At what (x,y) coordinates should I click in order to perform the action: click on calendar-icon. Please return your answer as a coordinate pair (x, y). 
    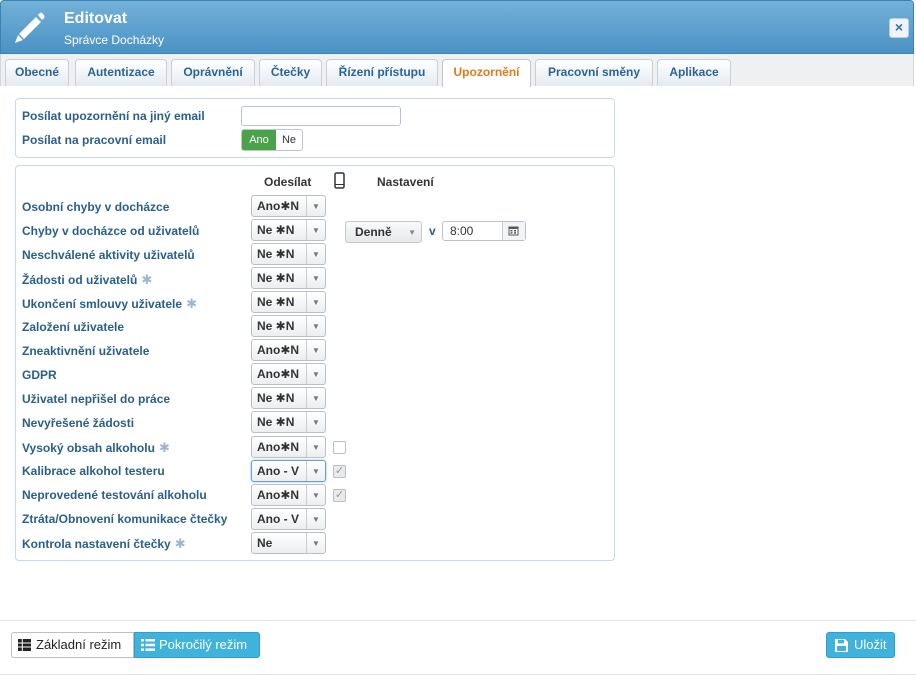
    Looking at the image, I should click on (513, 231).